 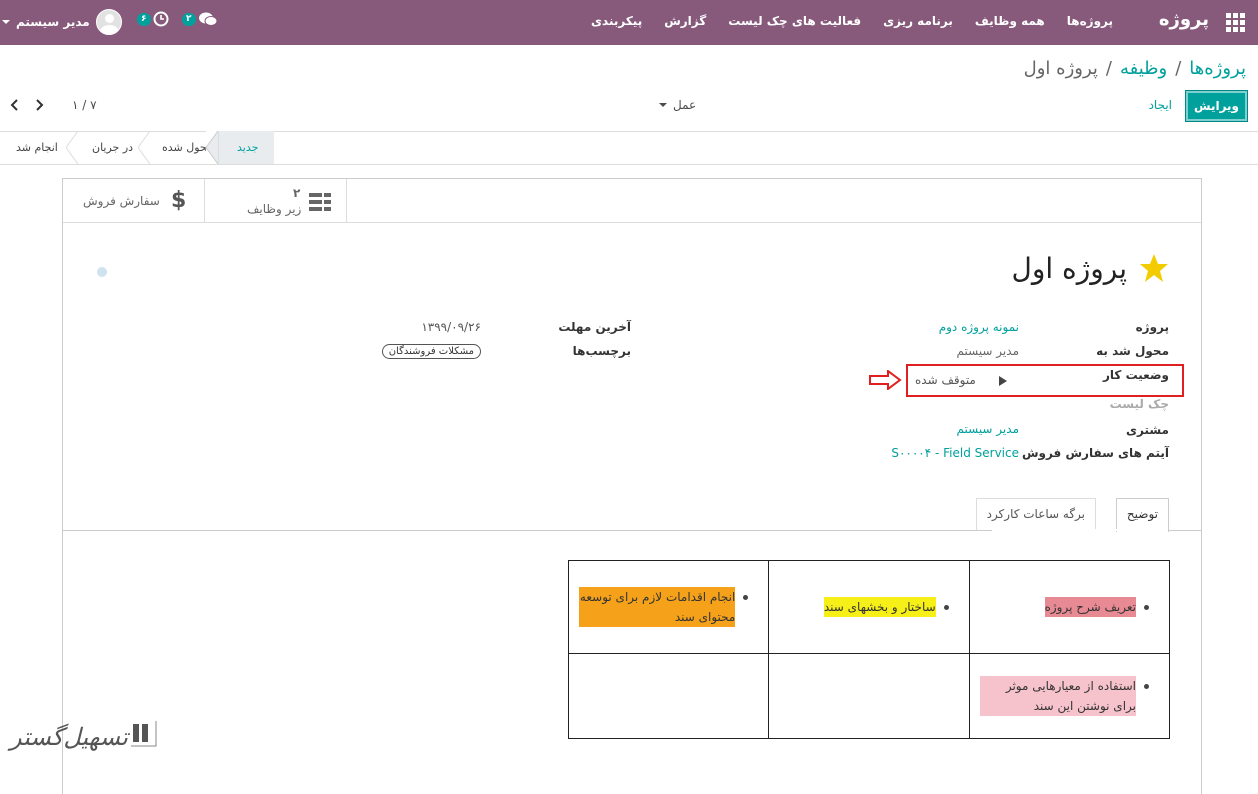 What do you see at coordinates (1132, 351) in the screenshot?
I see `assigned-label: محول شد به` at bounding box center [1132, 351].